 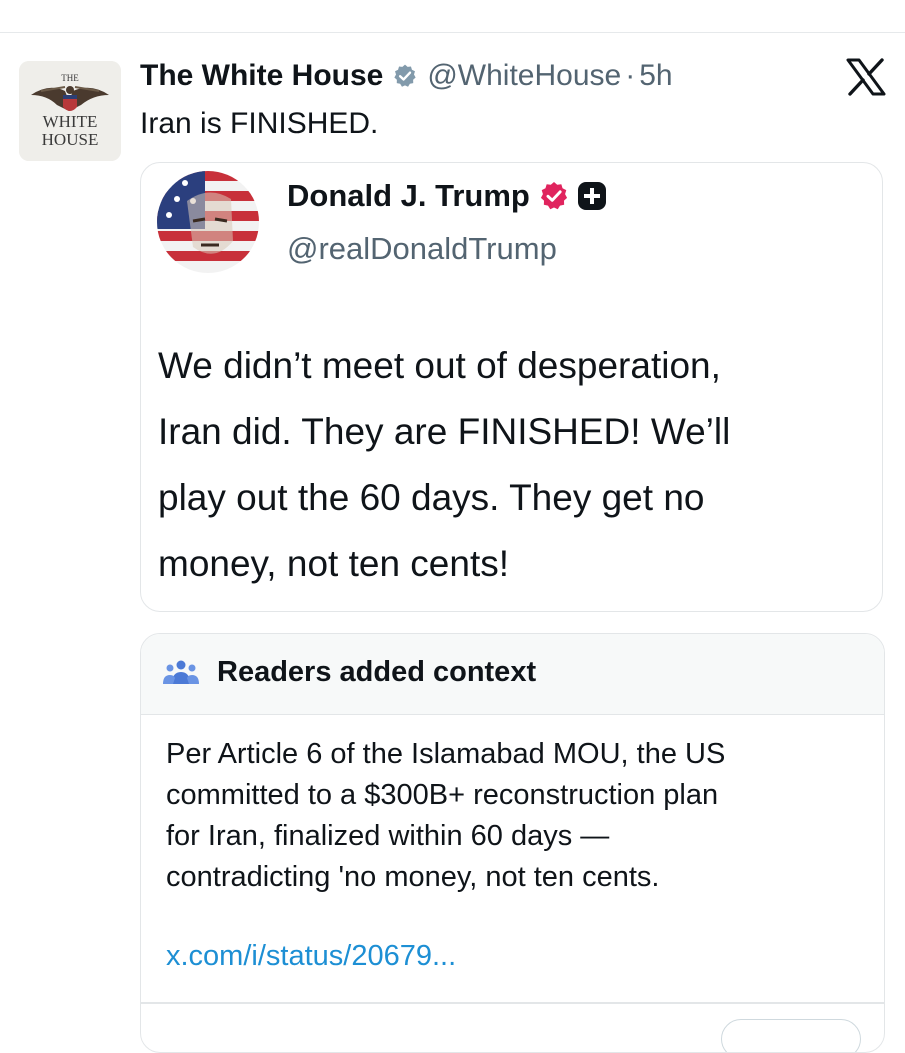 What do you see at coordinates (444, 431) in the screenshot?
I see `quoted-body-line: Iran did. They are FINISHED! We’ll` at bounding box center [444, 431].